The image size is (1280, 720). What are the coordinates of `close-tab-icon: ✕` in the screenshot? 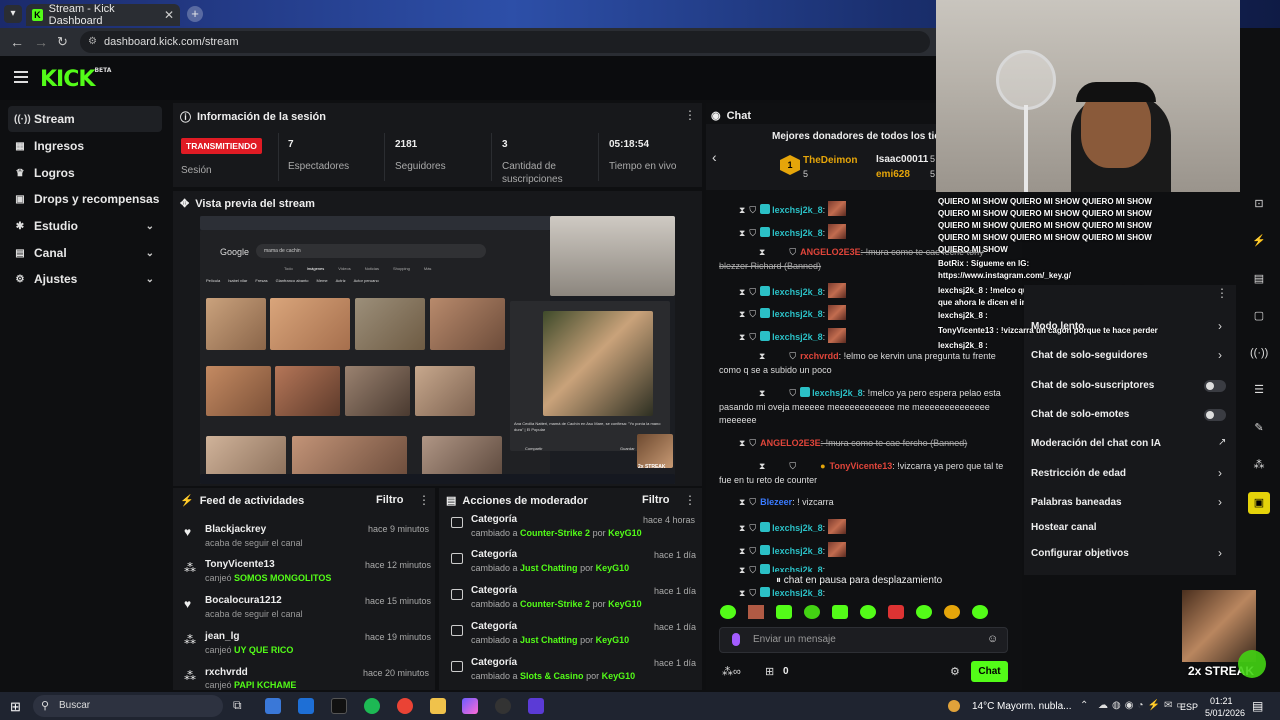 It's located at (169, 15).